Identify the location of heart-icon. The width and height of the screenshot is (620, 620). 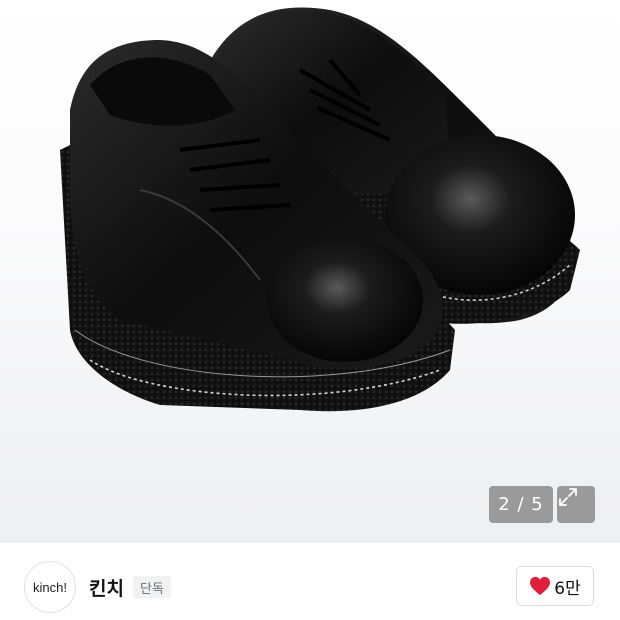
(540, 586).